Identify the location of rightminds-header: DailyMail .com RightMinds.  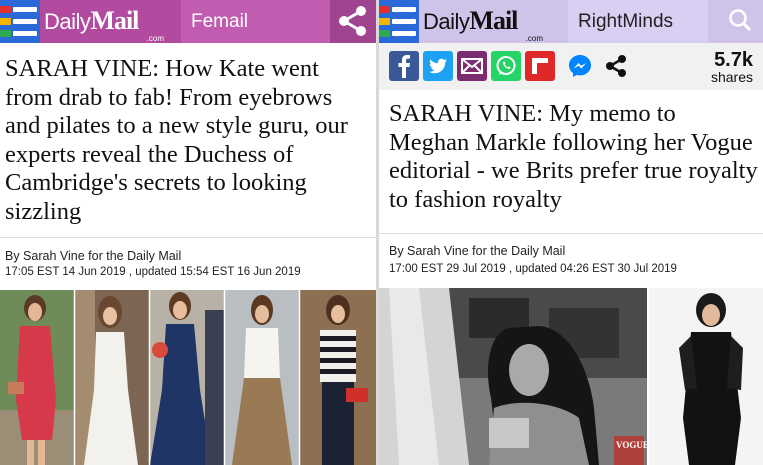
(571, 21).